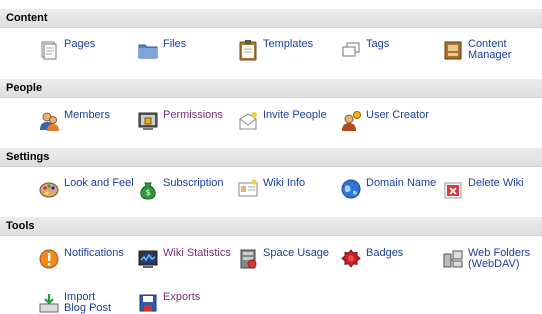  I want to click on item-space-usage: Space Usage, so click(283, 259).